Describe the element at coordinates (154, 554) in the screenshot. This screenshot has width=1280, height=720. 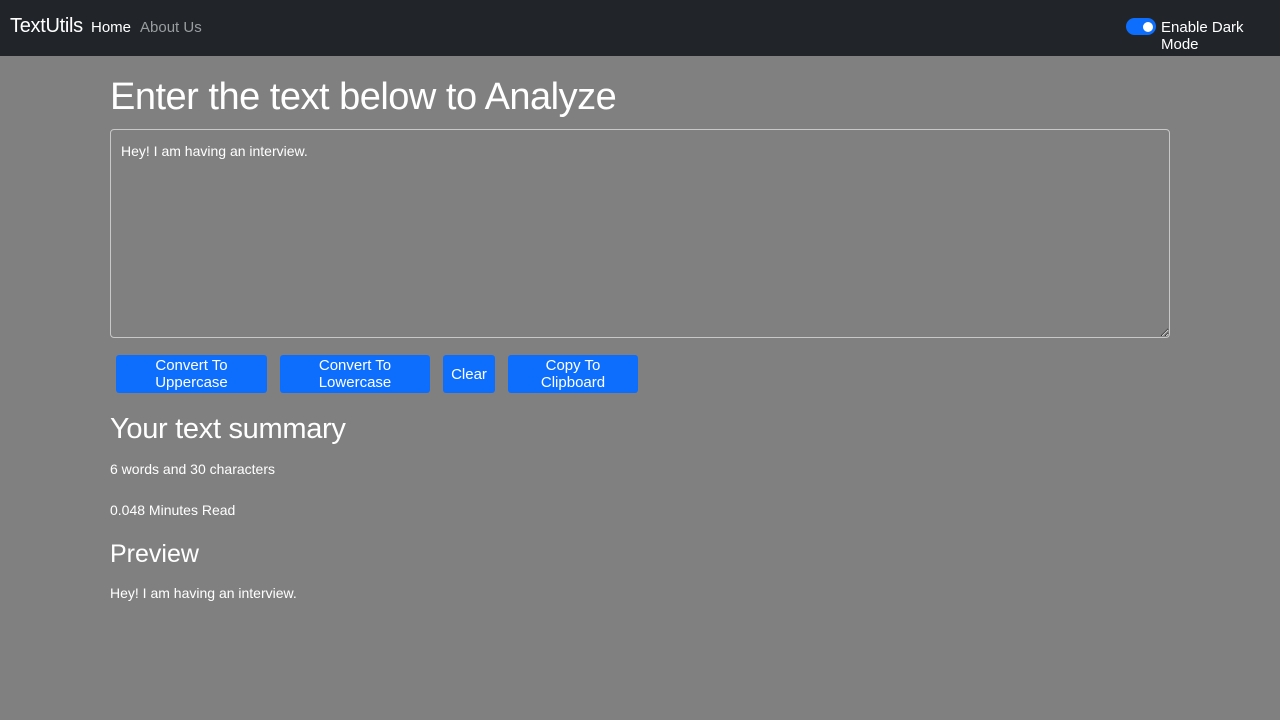
I see `preview-heading: Preview` at that location.